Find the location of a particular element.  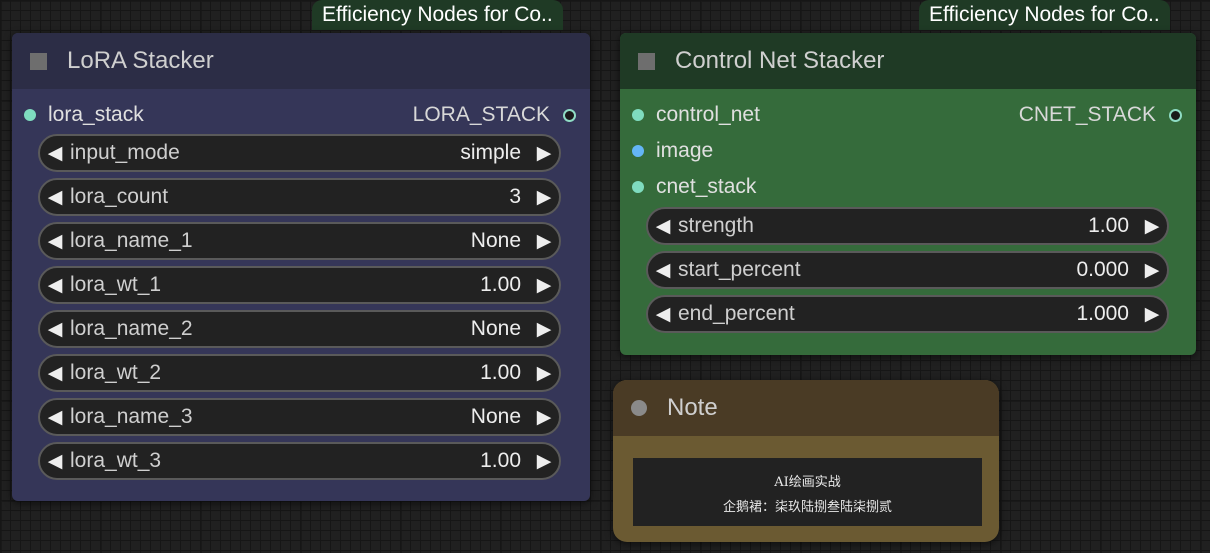

note-node: Note AI绘画实战 企鹅裙：柒玖陆捌叁陆柒捌贰 is located at coordinates (806, 461).